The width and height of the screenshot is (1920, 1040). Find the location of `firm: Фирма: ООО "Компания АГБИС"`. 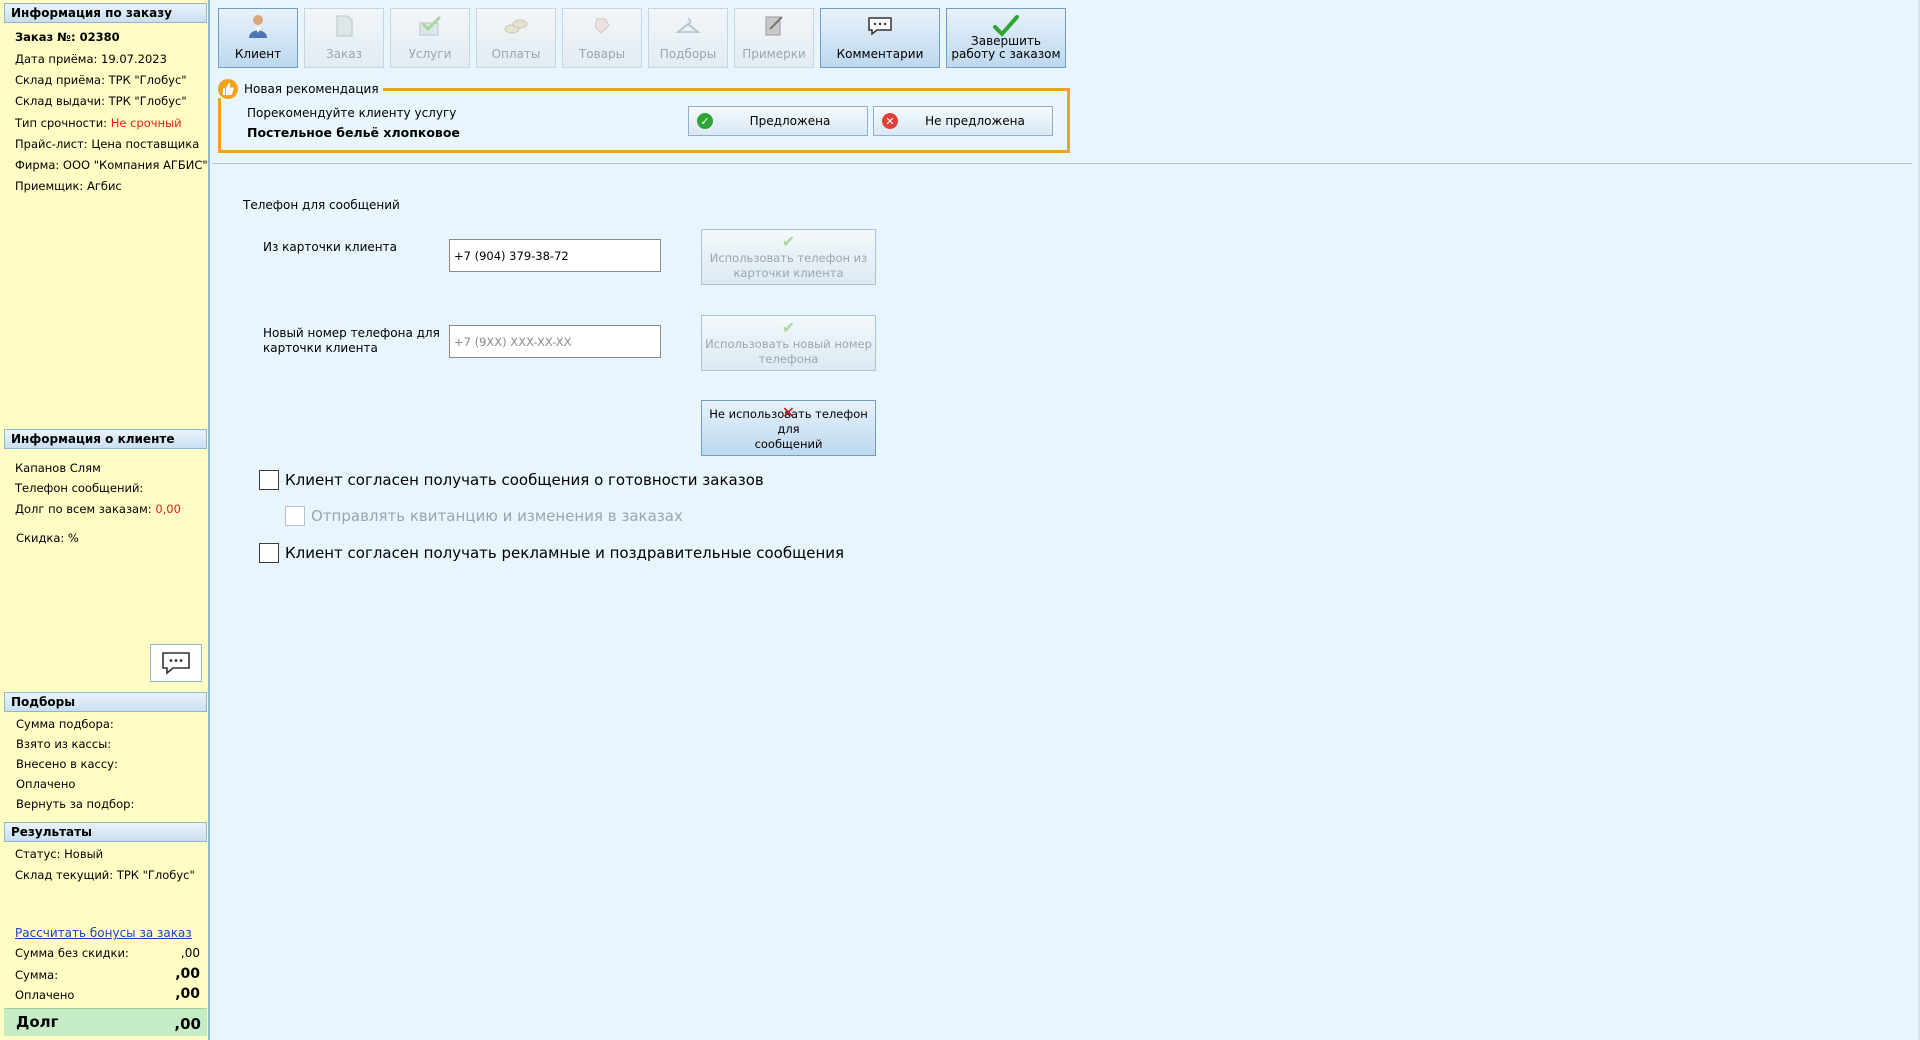

firm: Фирма: ООО "Компания АГБИС" is located at coordinates (111, 165).